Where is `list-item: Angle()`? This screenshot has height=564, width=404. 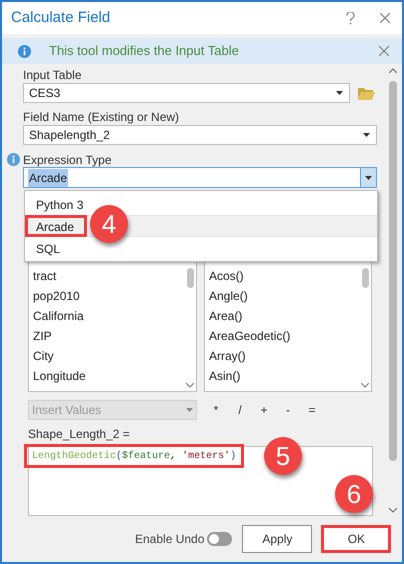 list-item: Angle() is located at coordinates (228, 296).